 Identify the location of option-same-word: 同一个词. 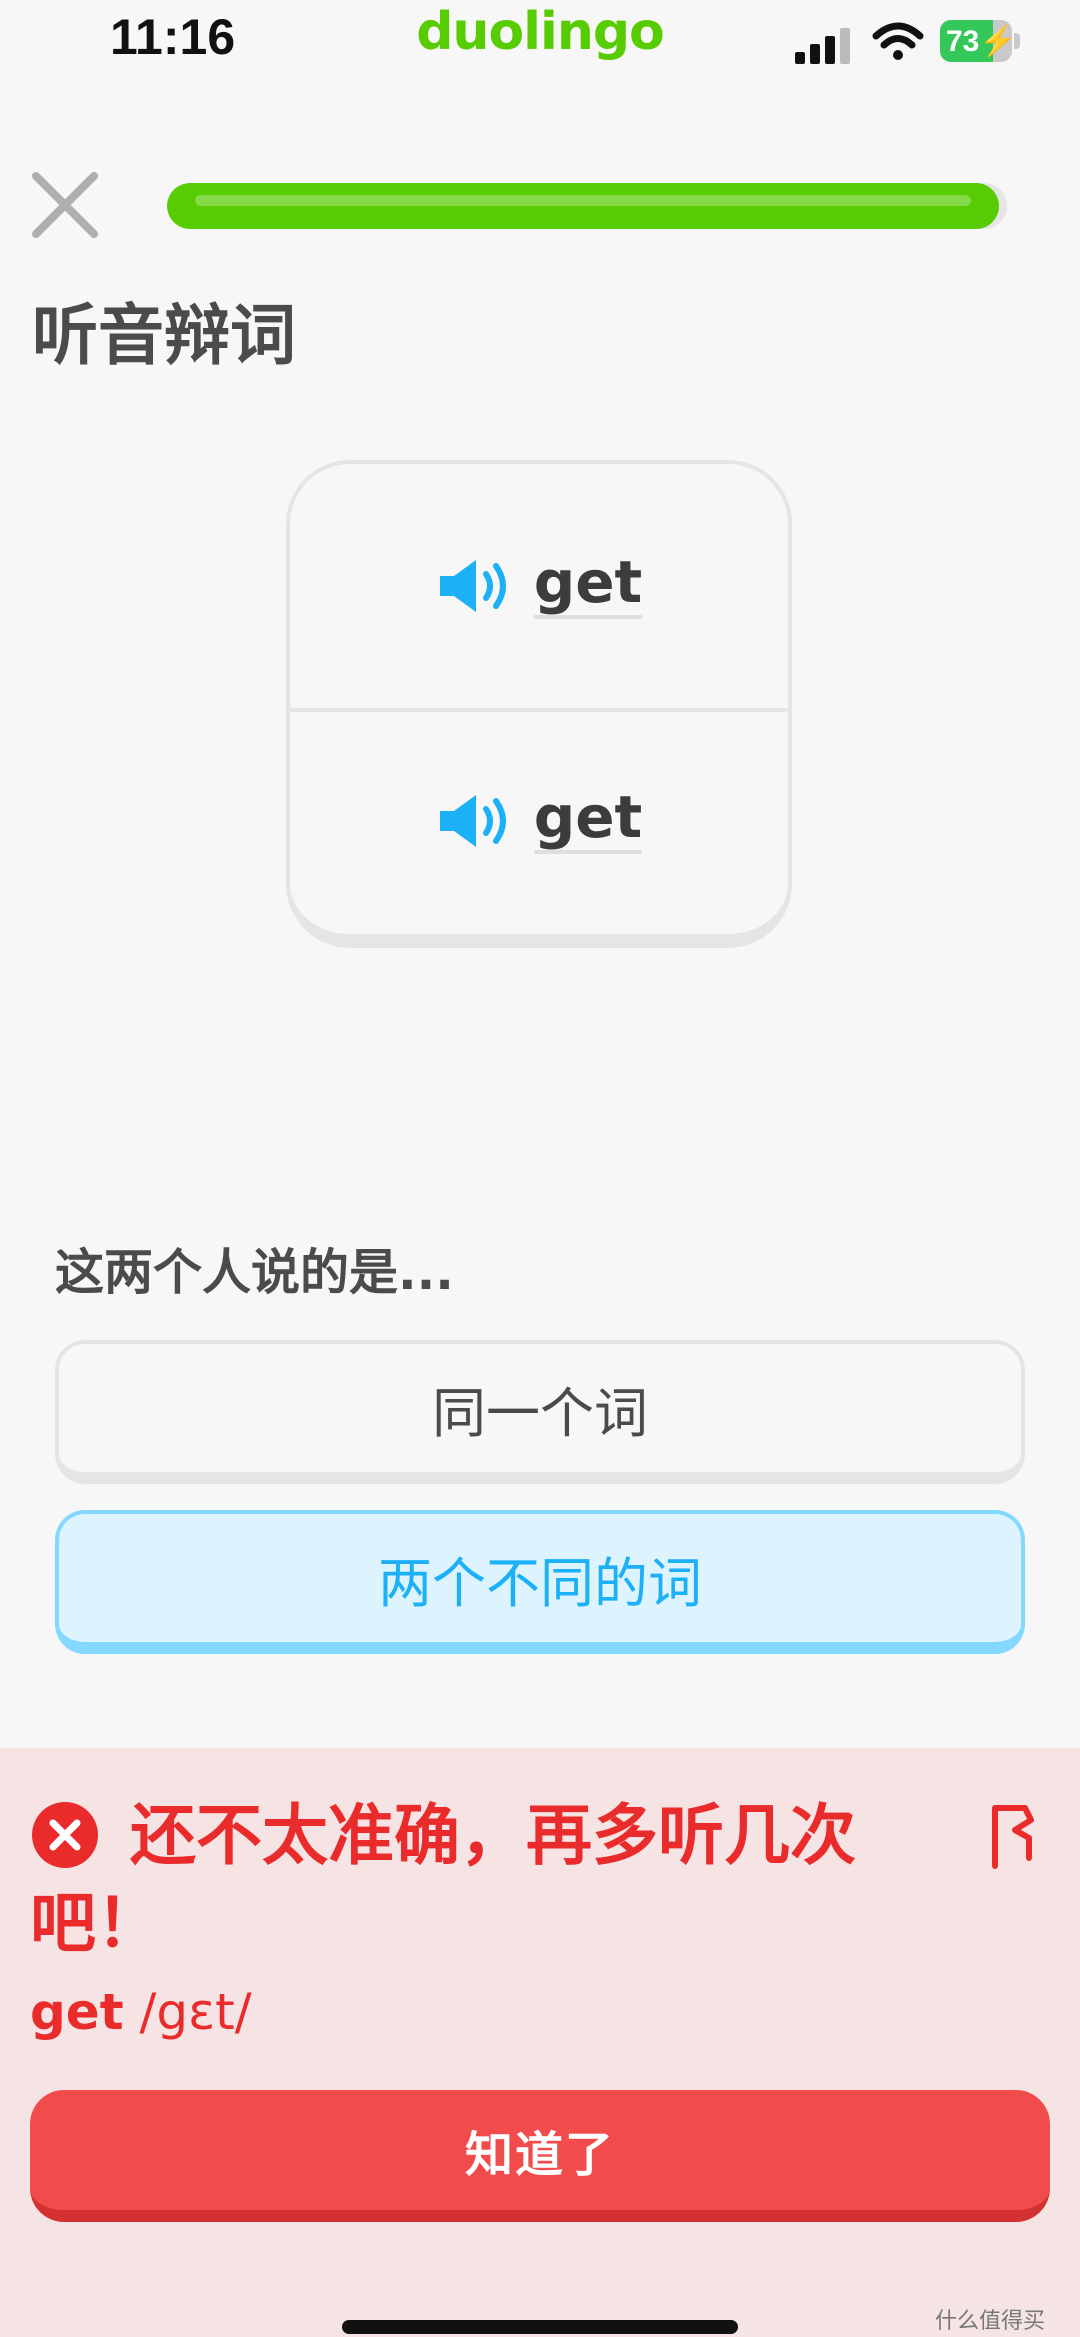
(540, 1412).